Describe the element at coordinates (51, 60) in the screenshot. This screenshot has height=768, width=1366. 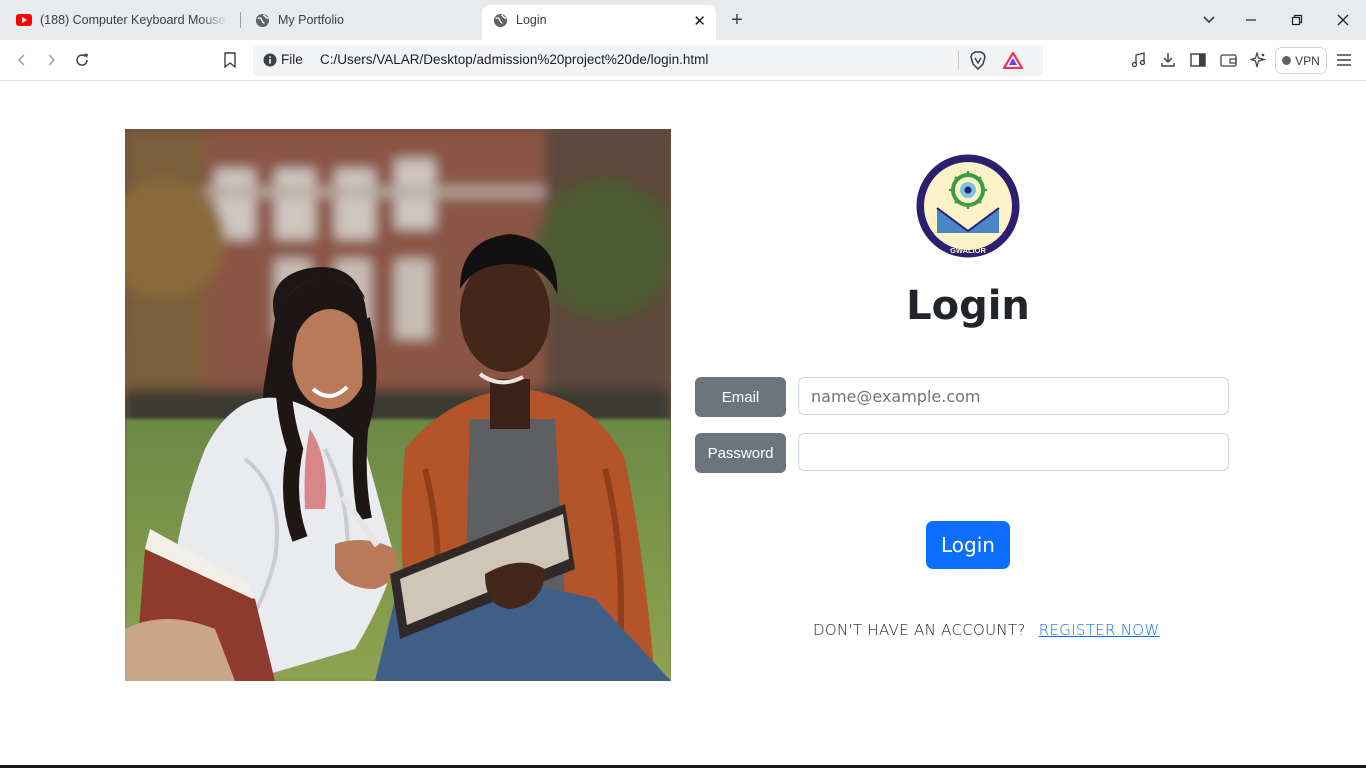
I see `forward-arrow-icon` at that location.